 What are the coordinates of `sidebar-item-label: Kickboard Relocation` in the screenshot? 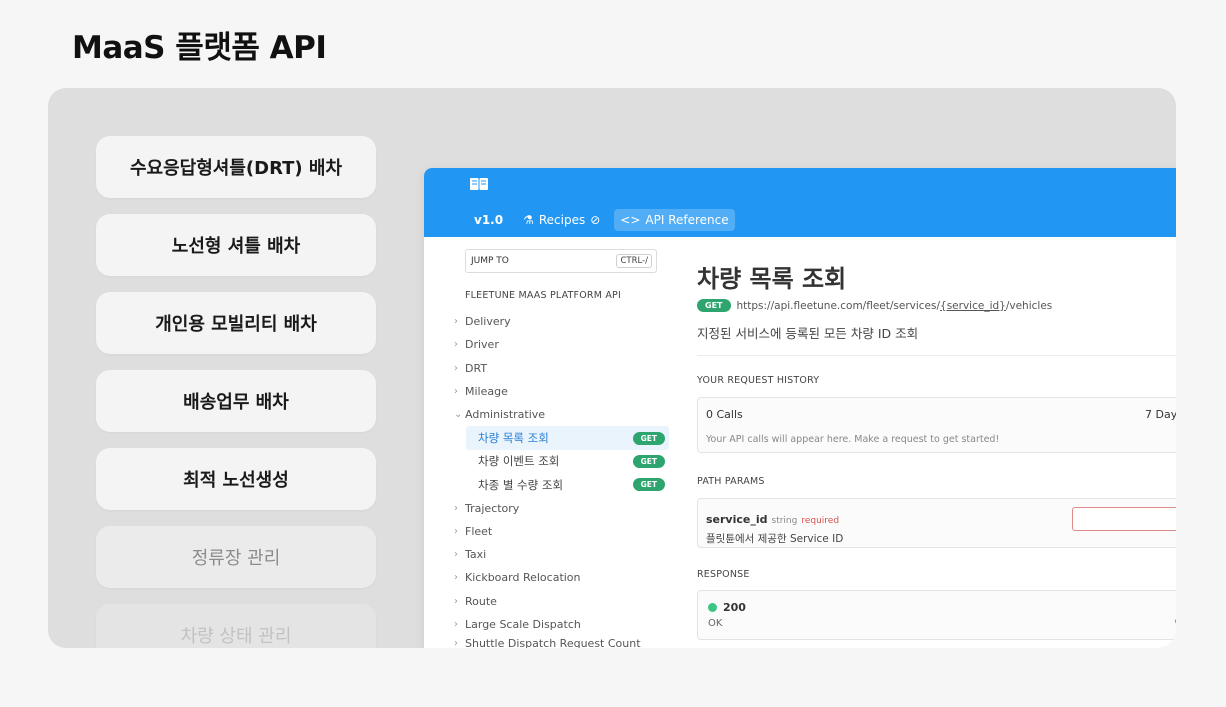 It's located at (523, 578).